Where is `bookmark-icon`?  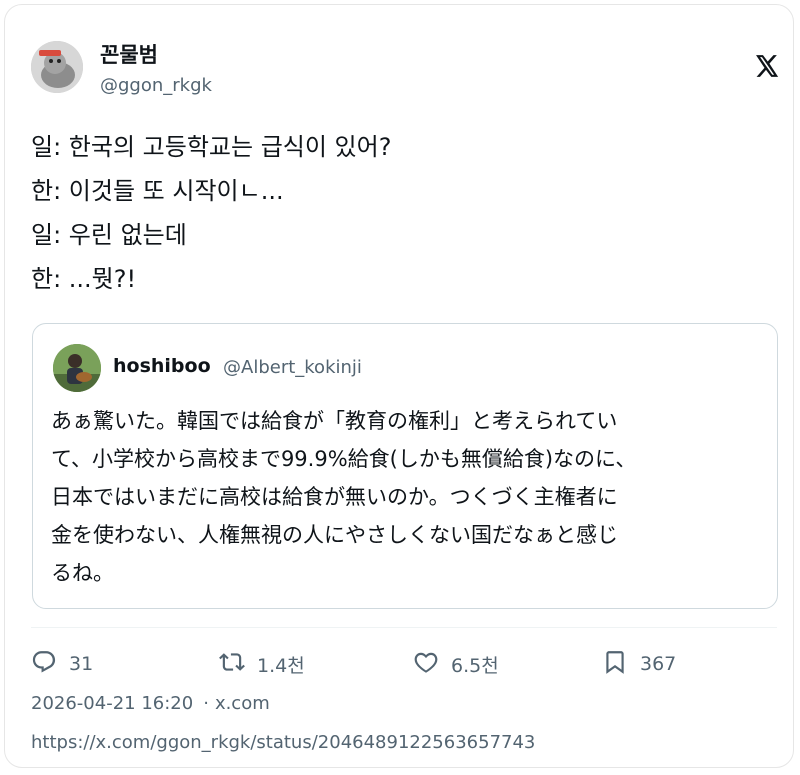
bookmark-icon is located at coordinates (615, 664).